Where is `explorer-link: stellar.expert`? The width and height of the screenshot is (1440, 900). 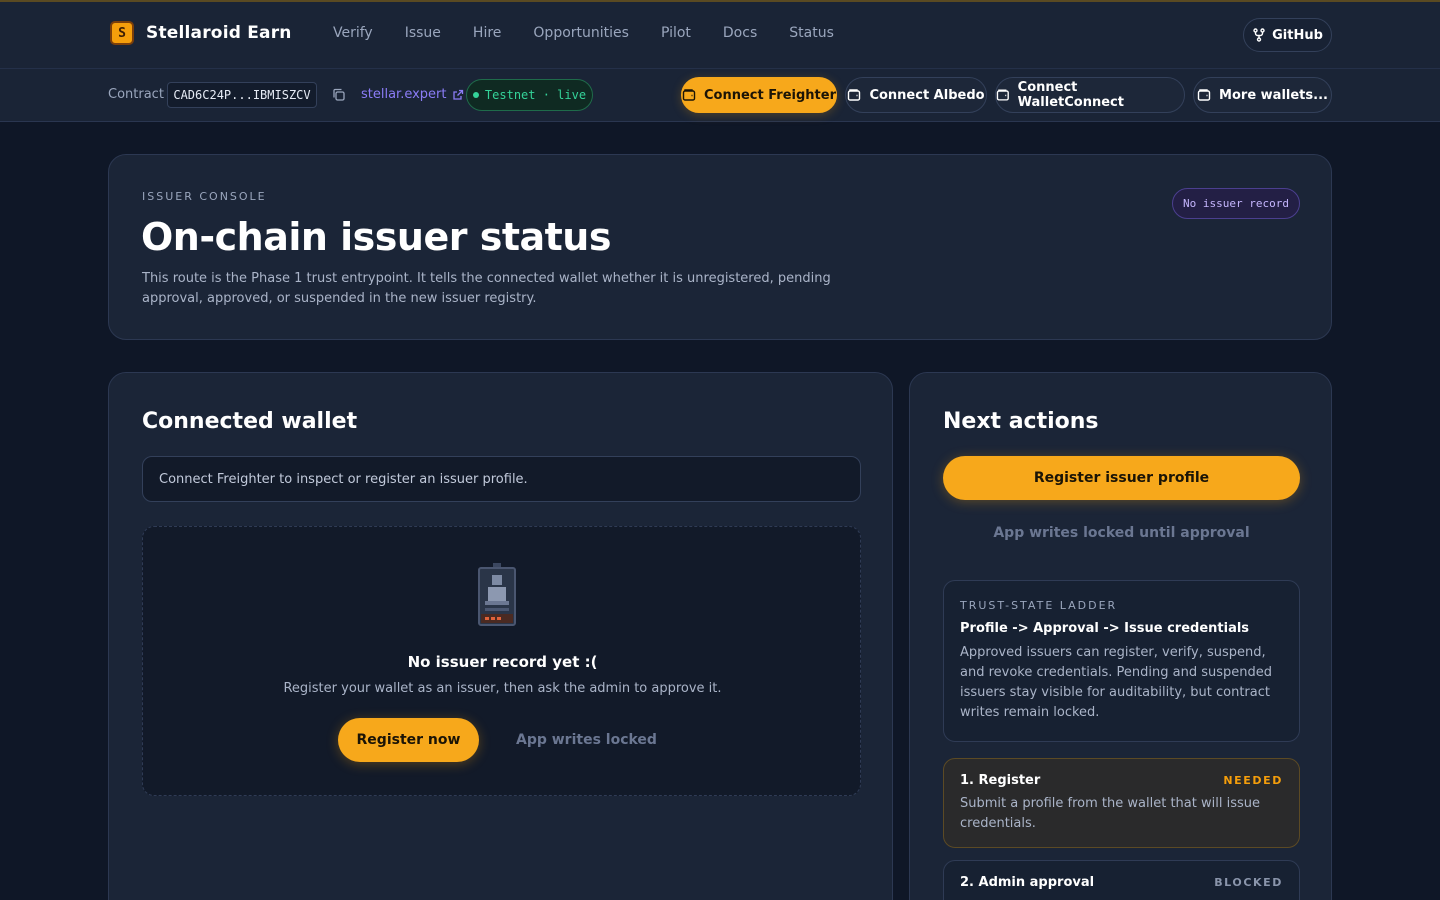 explorer-link: stellar.expert is located at coordinates (412, 94).